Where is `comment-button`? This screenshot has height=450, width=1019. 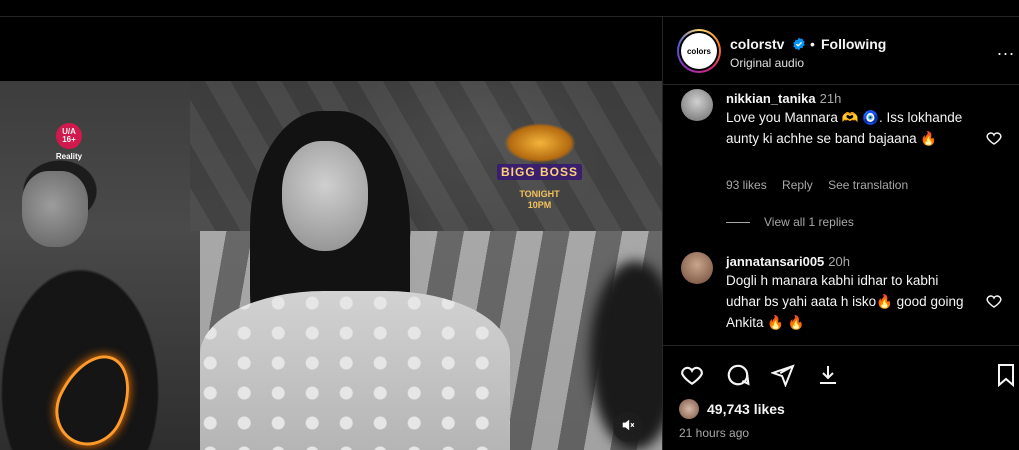 comment-button is located at coordinates (738, 375).